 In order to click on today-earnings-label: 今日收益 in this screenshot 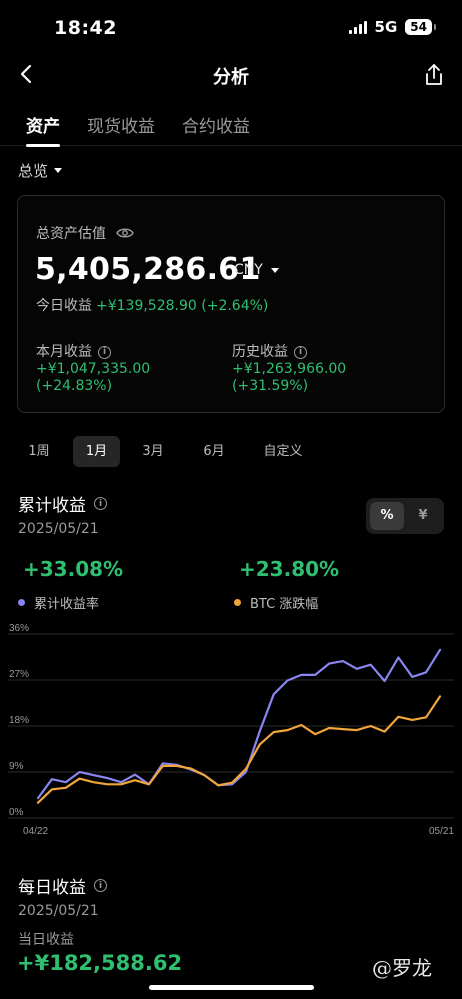, I will do `click(64, 306)`.